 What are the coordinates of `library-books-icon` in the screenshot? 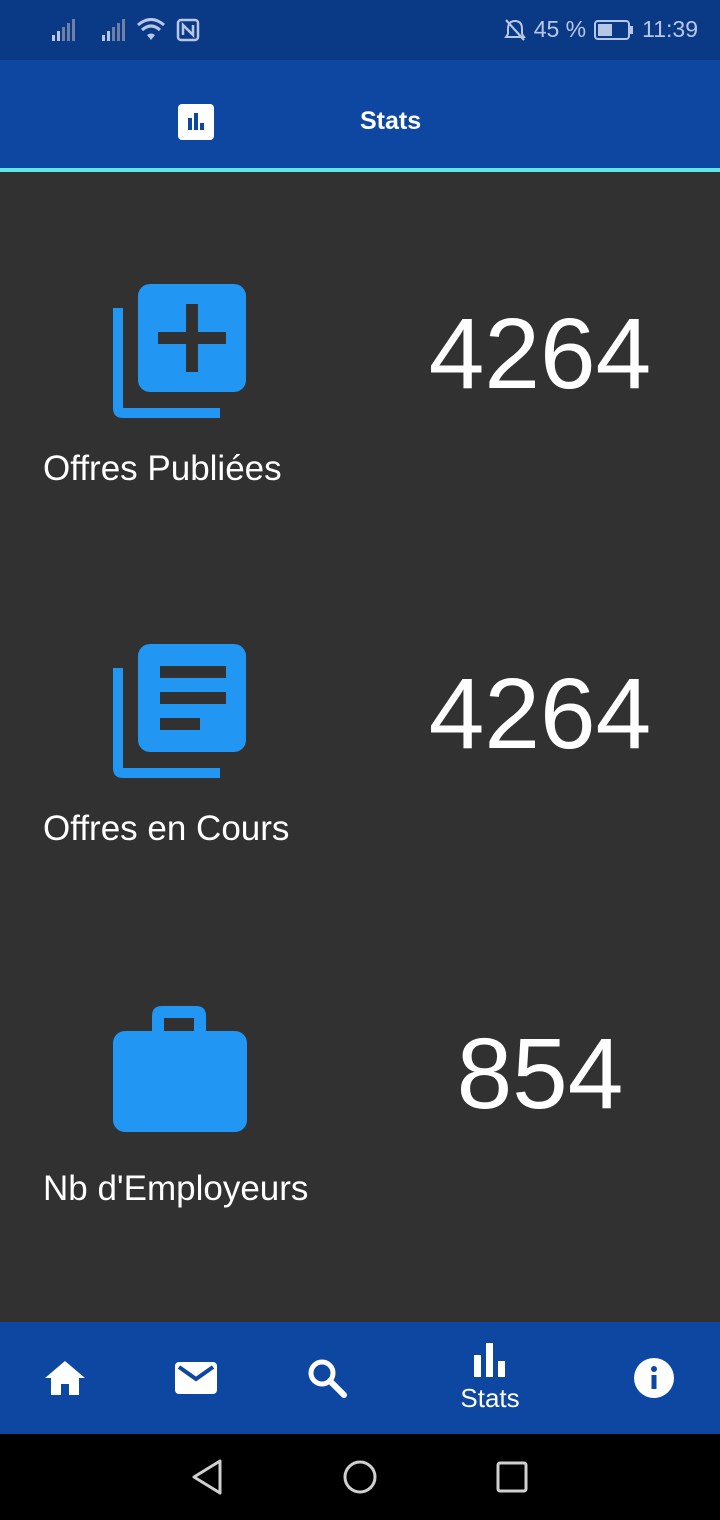 It's located at (179, 711).